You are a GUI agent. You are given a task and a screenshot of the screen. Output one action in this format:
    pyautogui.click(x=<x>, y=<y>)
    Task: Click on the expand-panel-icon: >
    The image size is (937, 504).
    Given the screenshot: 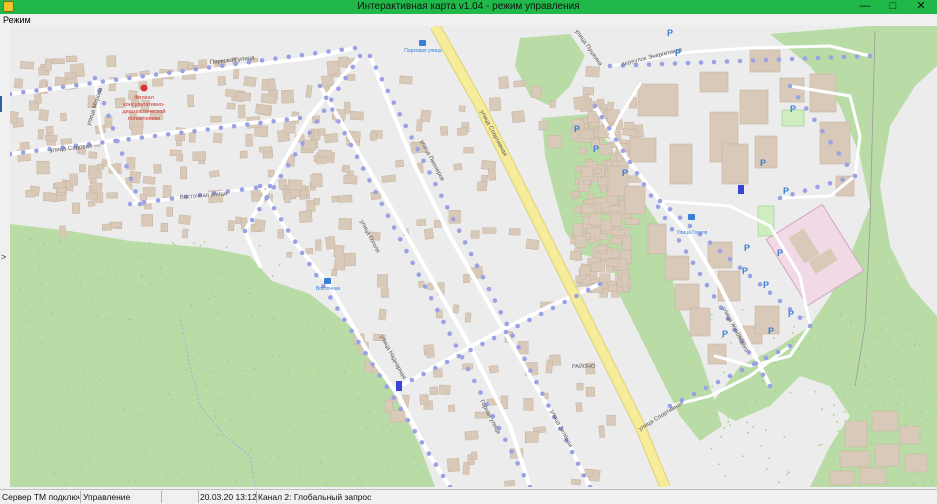 What is the action you would take?
    pyautogui.click(x=3, y=257)
    